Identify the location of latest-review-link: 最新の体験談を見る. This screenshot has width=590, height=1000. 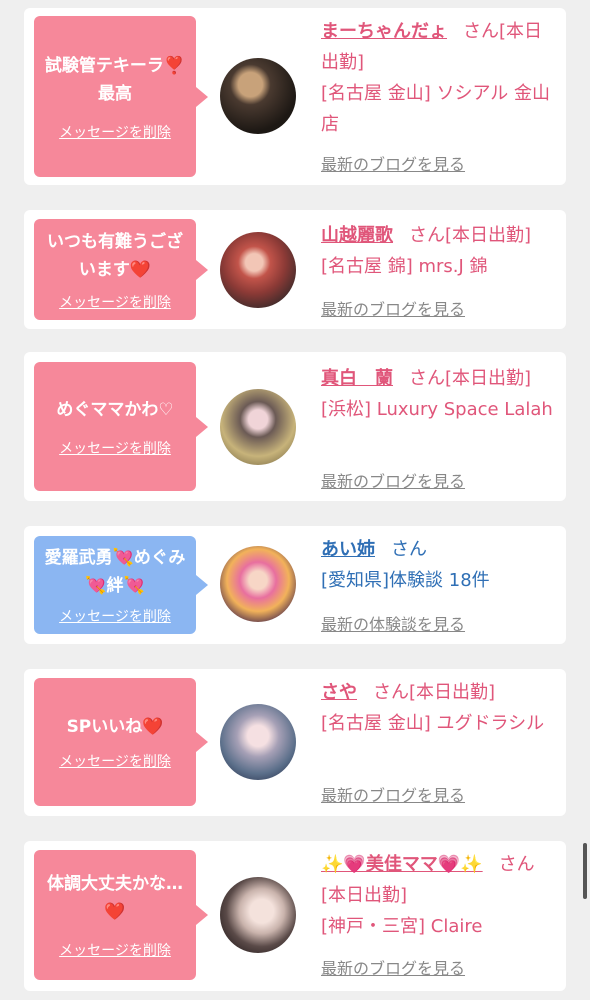
(393, 623).